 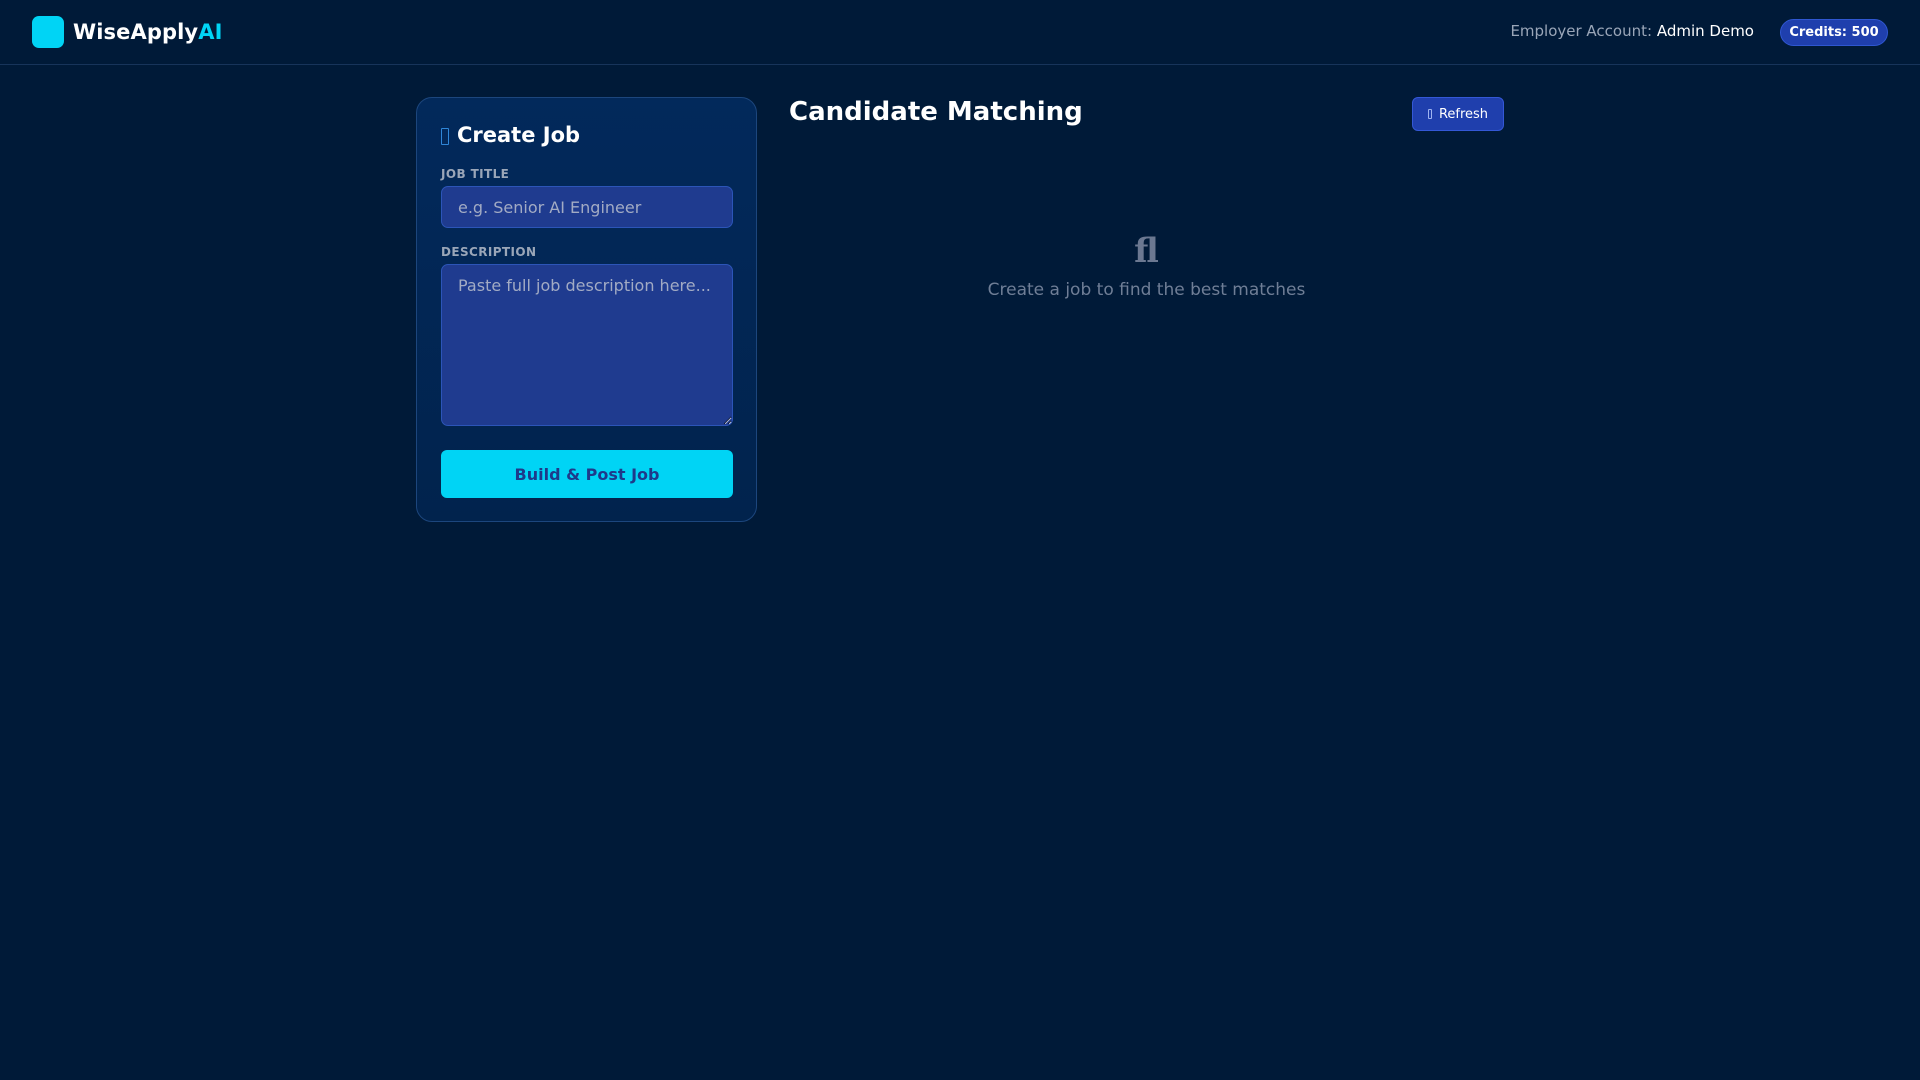 I want to click on account-info: Employer Account: Admin Demo, so click(x=1632, y=31).